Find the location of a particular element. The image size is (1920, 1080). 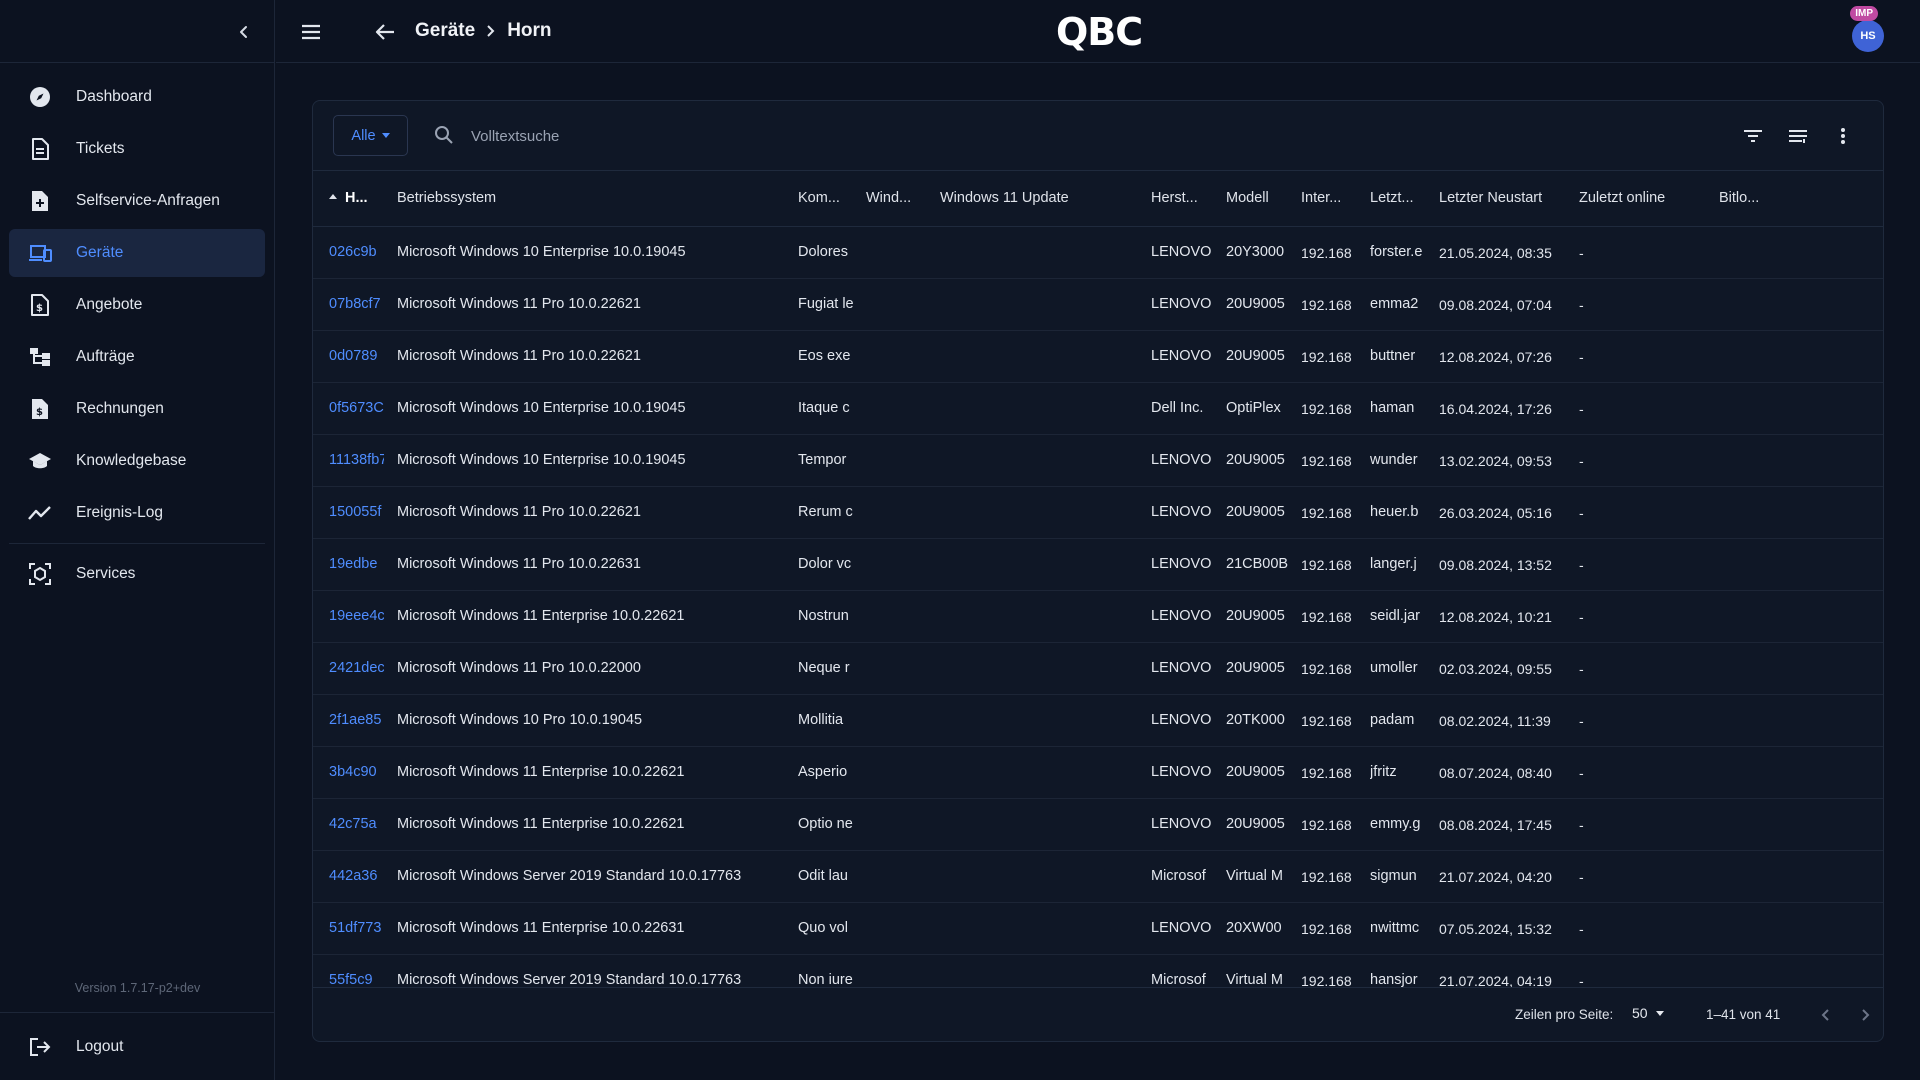

column-header-win11-update: Windows 11 Update is located at coordinates (1030, 198).